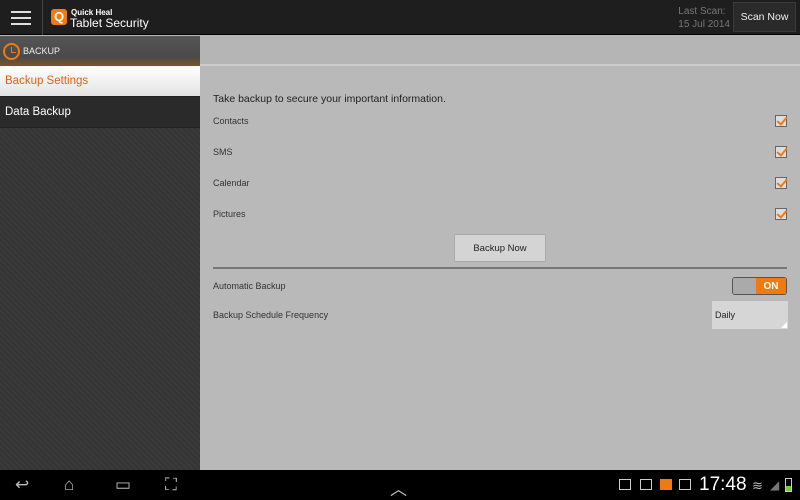  I want to click on back-icon: ↩, so click(22, 485).